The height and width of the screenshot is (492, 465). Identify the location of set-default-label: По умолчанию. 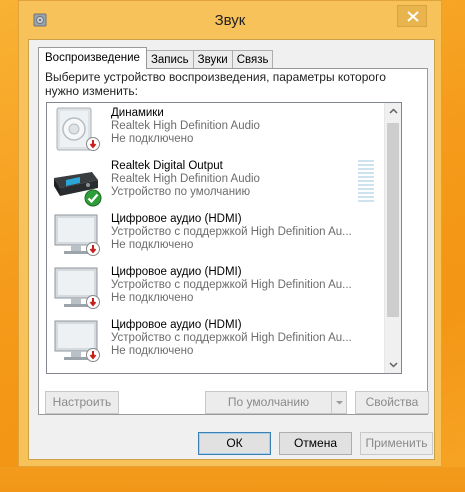
(268, 402).